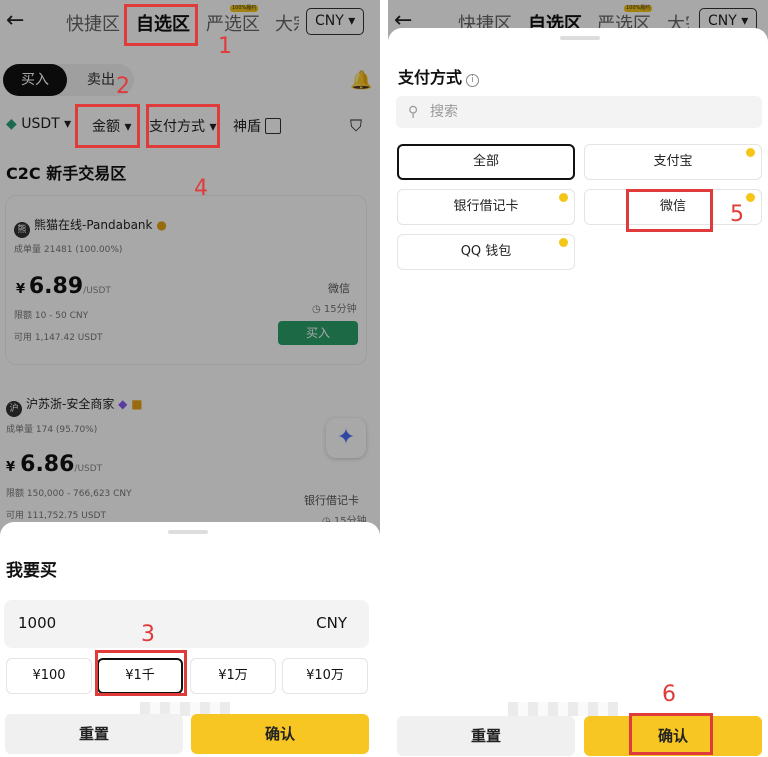 The width and height of the screenshot is (768, 757). What do you see at coordinates (233, 23) in the screenshot?
I see `tab-strict: 严选区` at bounding box center [233, 23].